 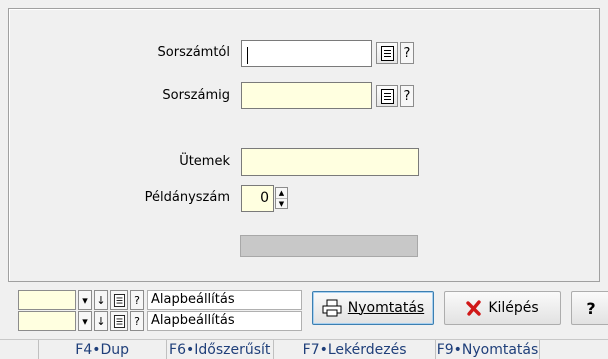 I want to click on f7-query-key: F7•Lekérdezés, so click(x=355, y=349).